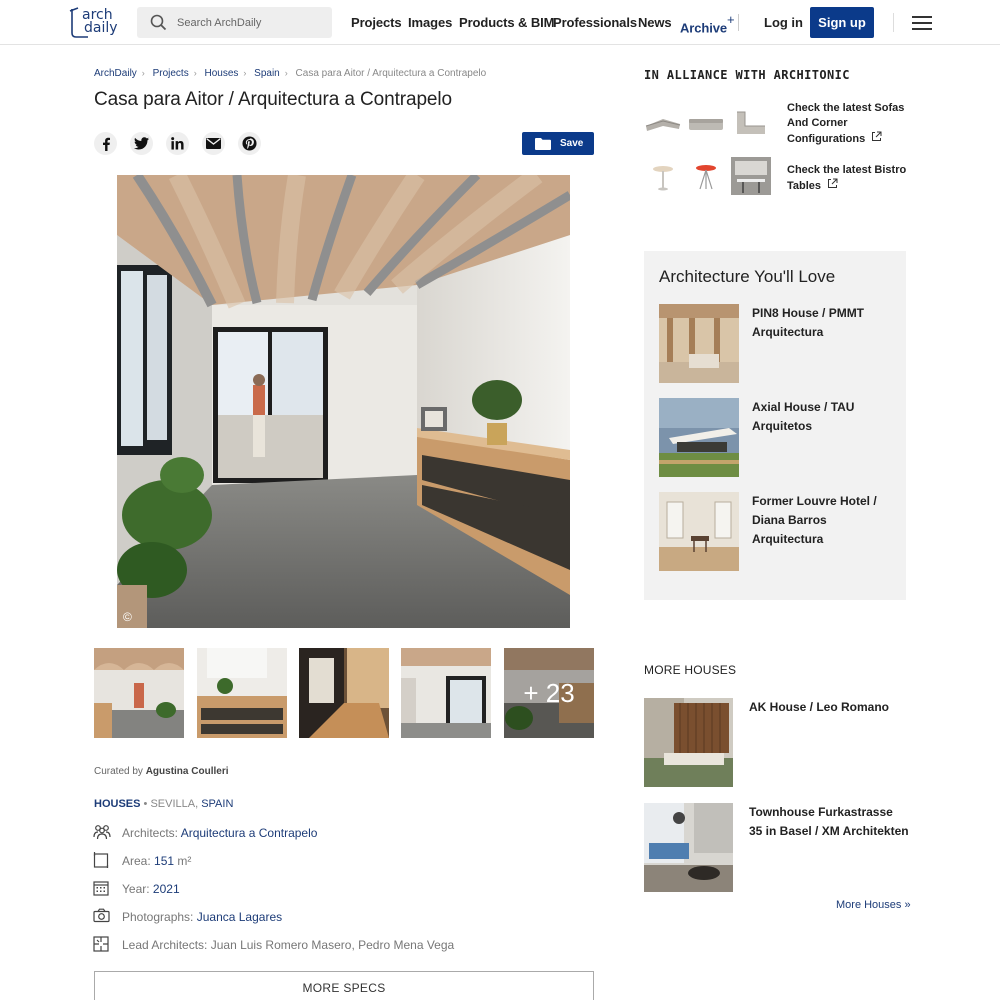  Describe the element at coordinates (249, 143) in the screenshot. I see `share-pinterest` at that location.